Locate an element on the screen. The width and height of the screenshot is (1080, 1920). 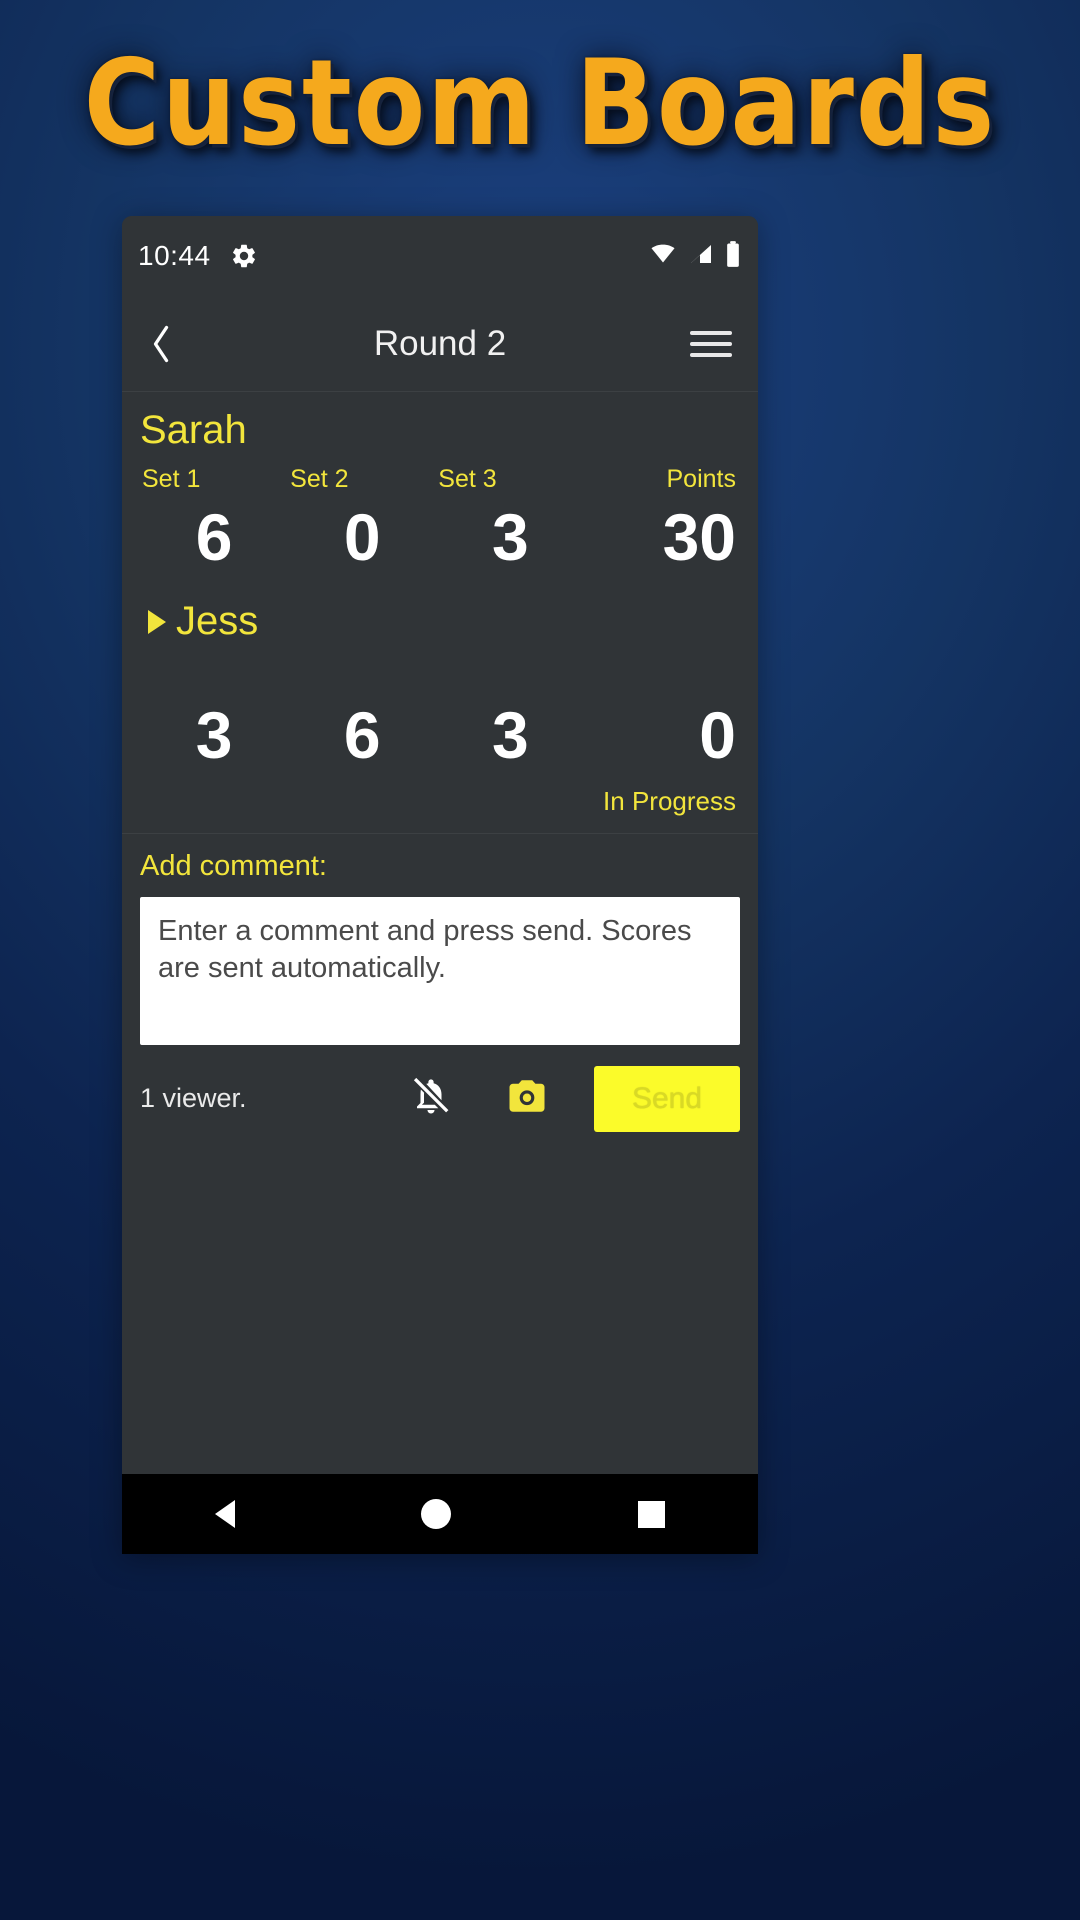
gear-icon is located at coordinates (244, 256).